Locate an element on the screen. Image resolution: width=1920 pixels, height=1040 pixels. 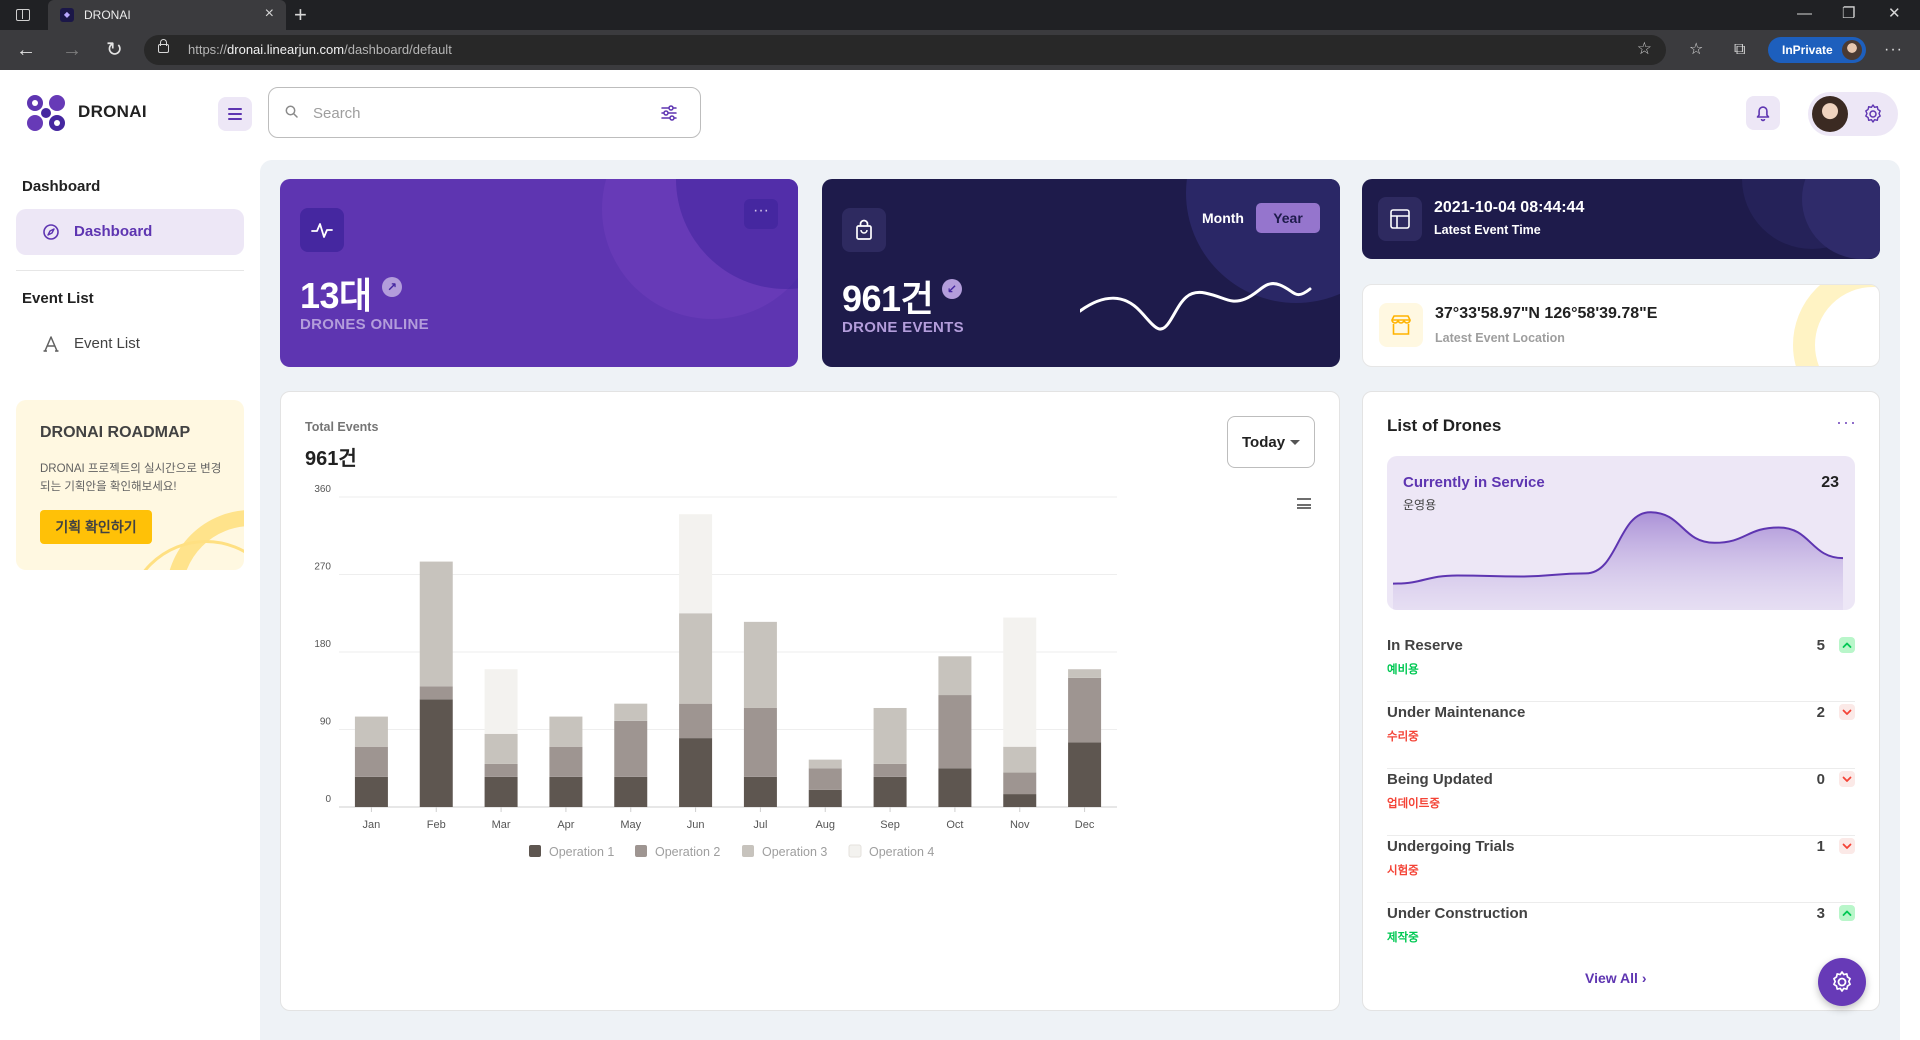
browser-tab: ◆ DRONAI × is located at coordinates (167, 15).